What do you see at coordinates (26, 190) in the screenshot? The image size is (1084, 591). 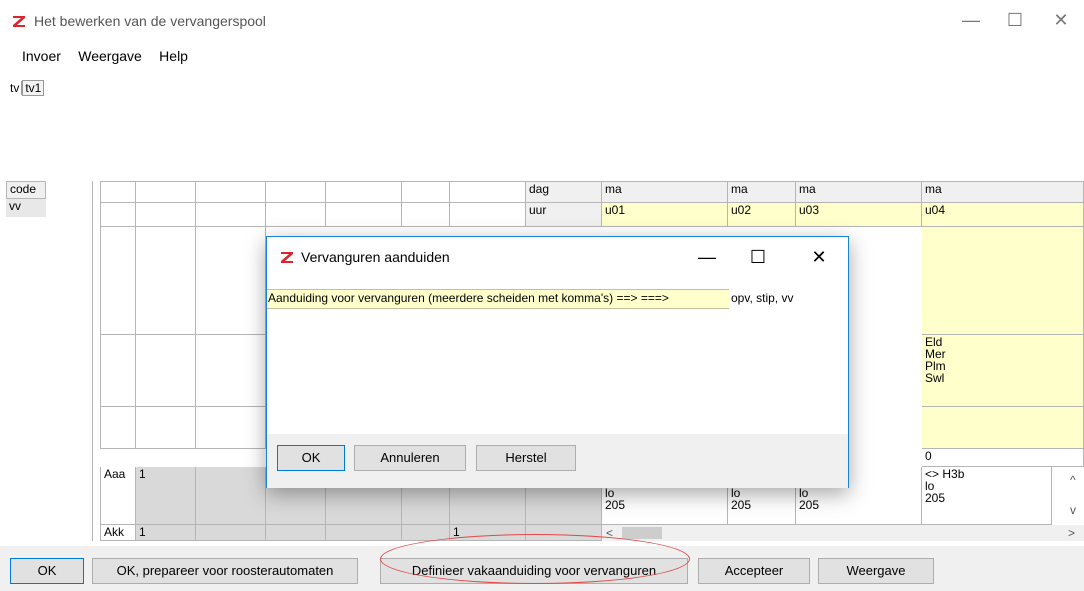 I see `code-label: code` at bounding box center [26, 190].